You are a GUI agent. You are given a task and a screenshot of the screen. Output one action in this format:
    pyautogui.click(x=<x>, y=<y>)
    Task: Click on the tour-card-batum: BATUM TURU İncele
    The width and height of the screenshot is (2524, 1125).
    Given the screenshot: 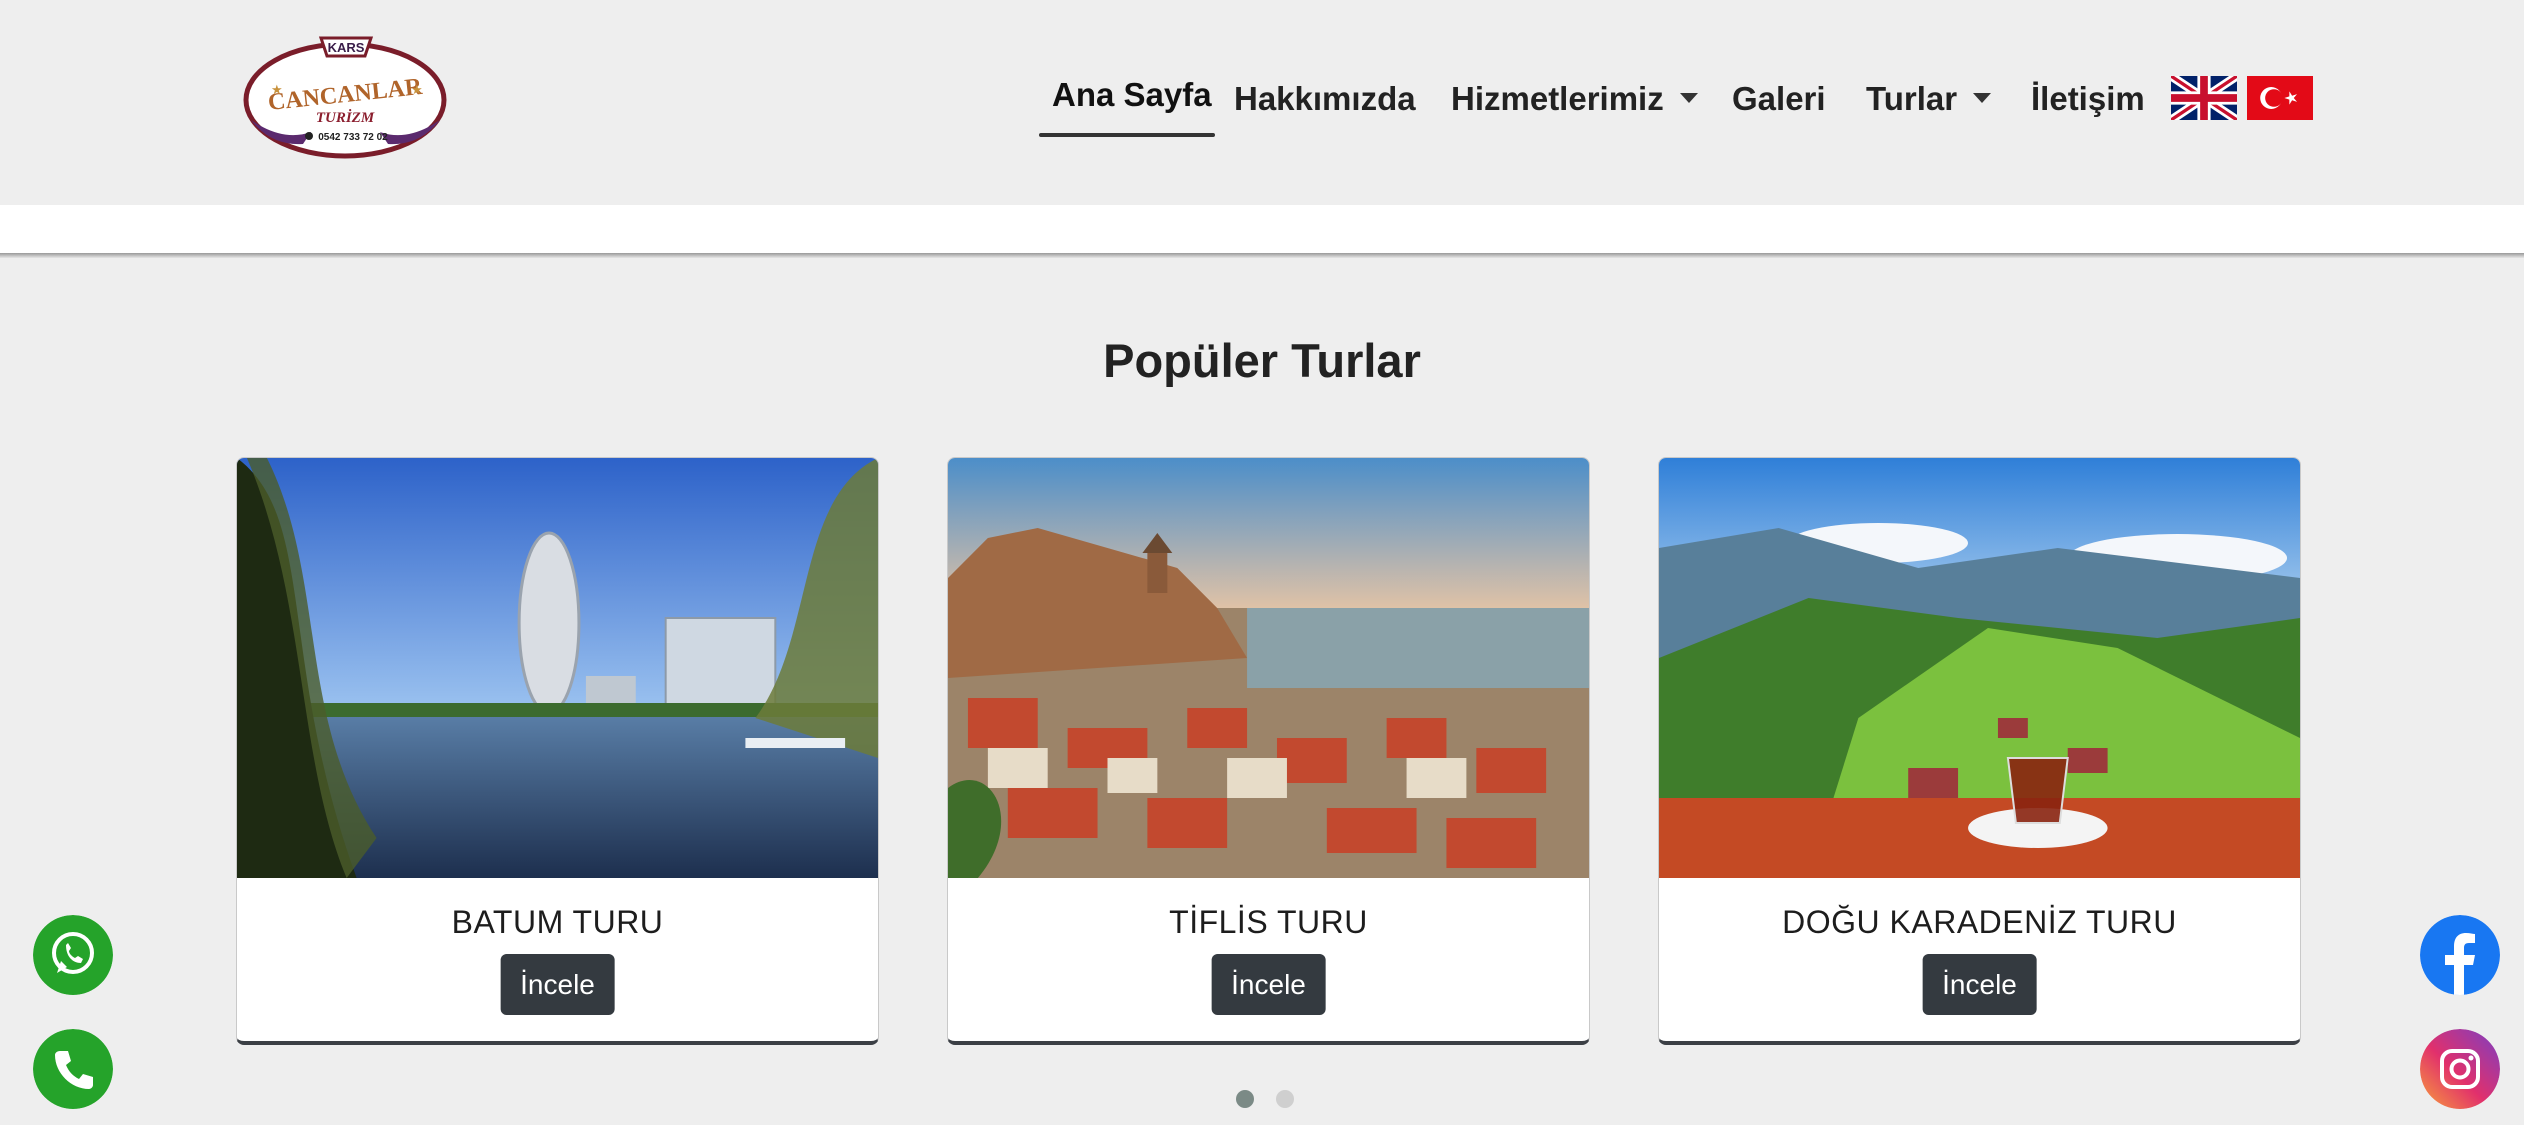 What is the action you would take?
    pyautogui.click(x=557, y=751)
    